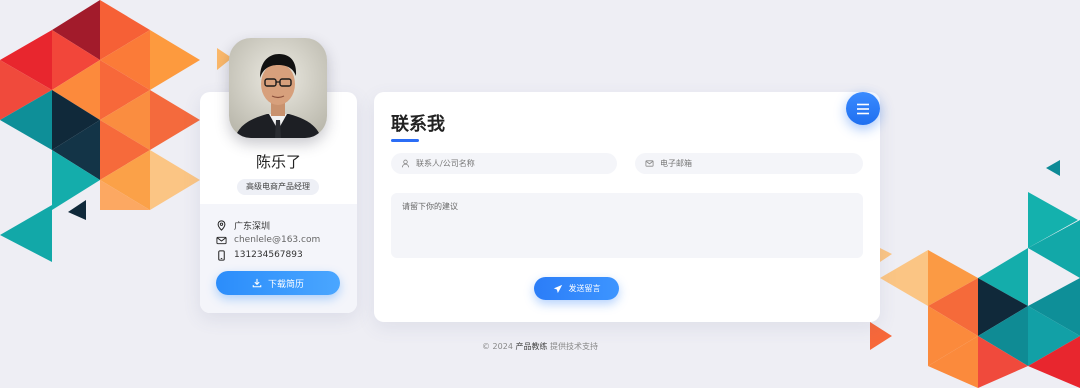 The height and width of the screenshot is (388, 1080). I want to click on footer-copyright: © 2024, so click(497, 346).